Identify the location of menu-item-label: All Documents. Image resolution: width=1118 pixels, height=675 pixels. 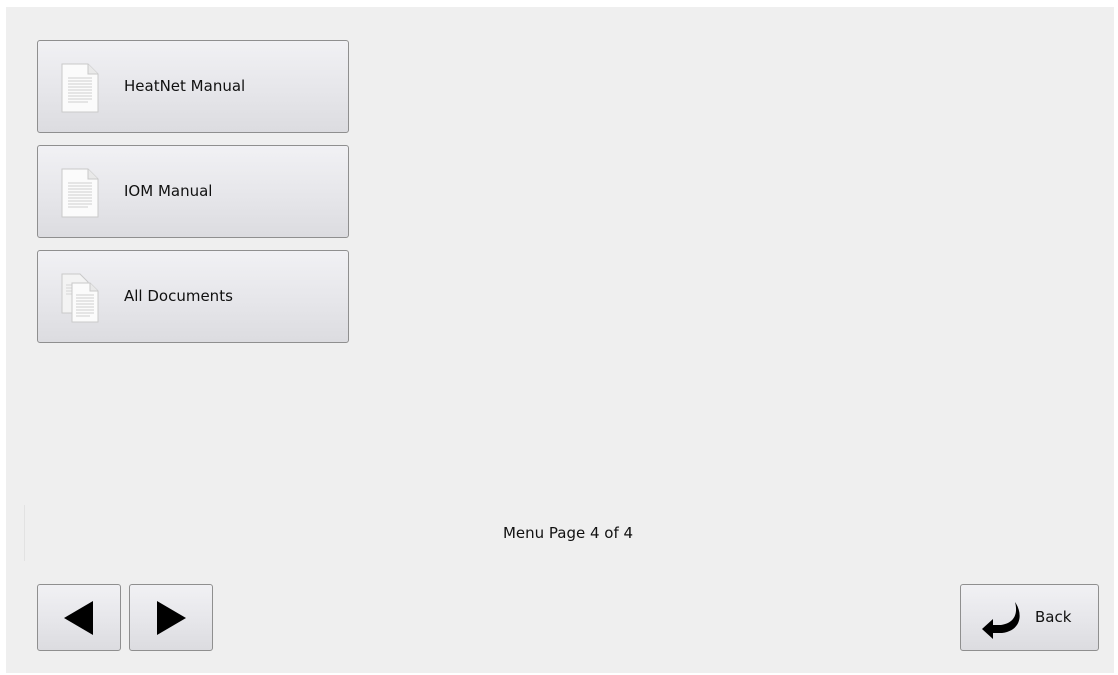
(178, 296).